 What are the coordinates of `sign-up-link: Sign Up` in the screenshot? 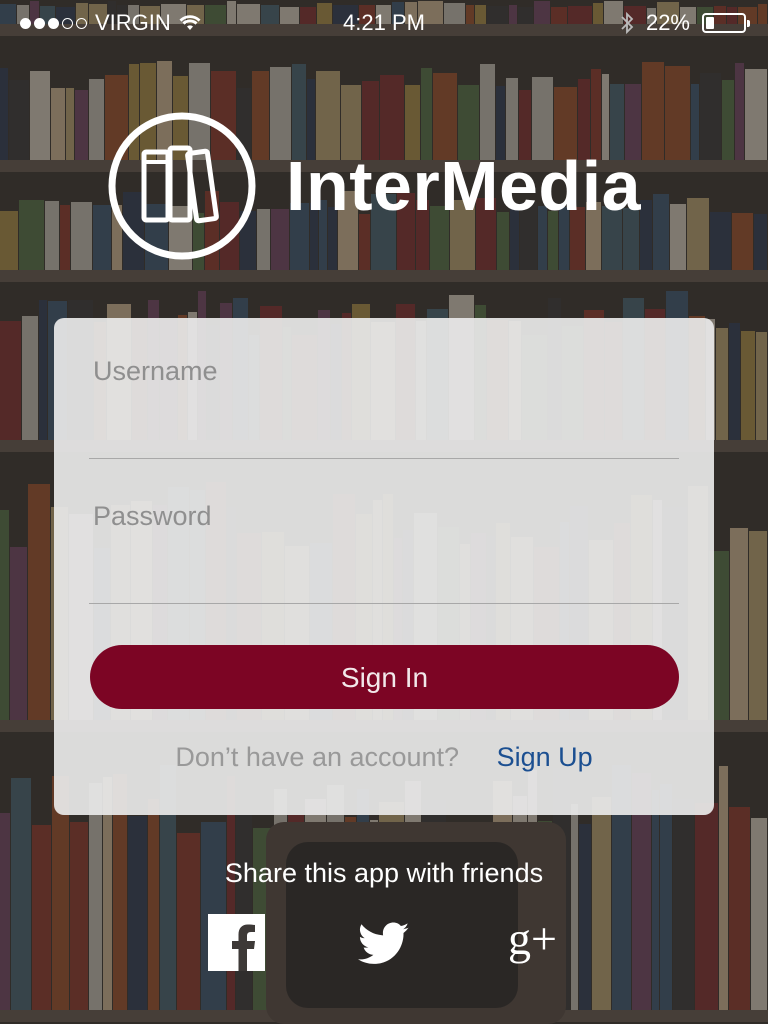 It's located at (545, 757).